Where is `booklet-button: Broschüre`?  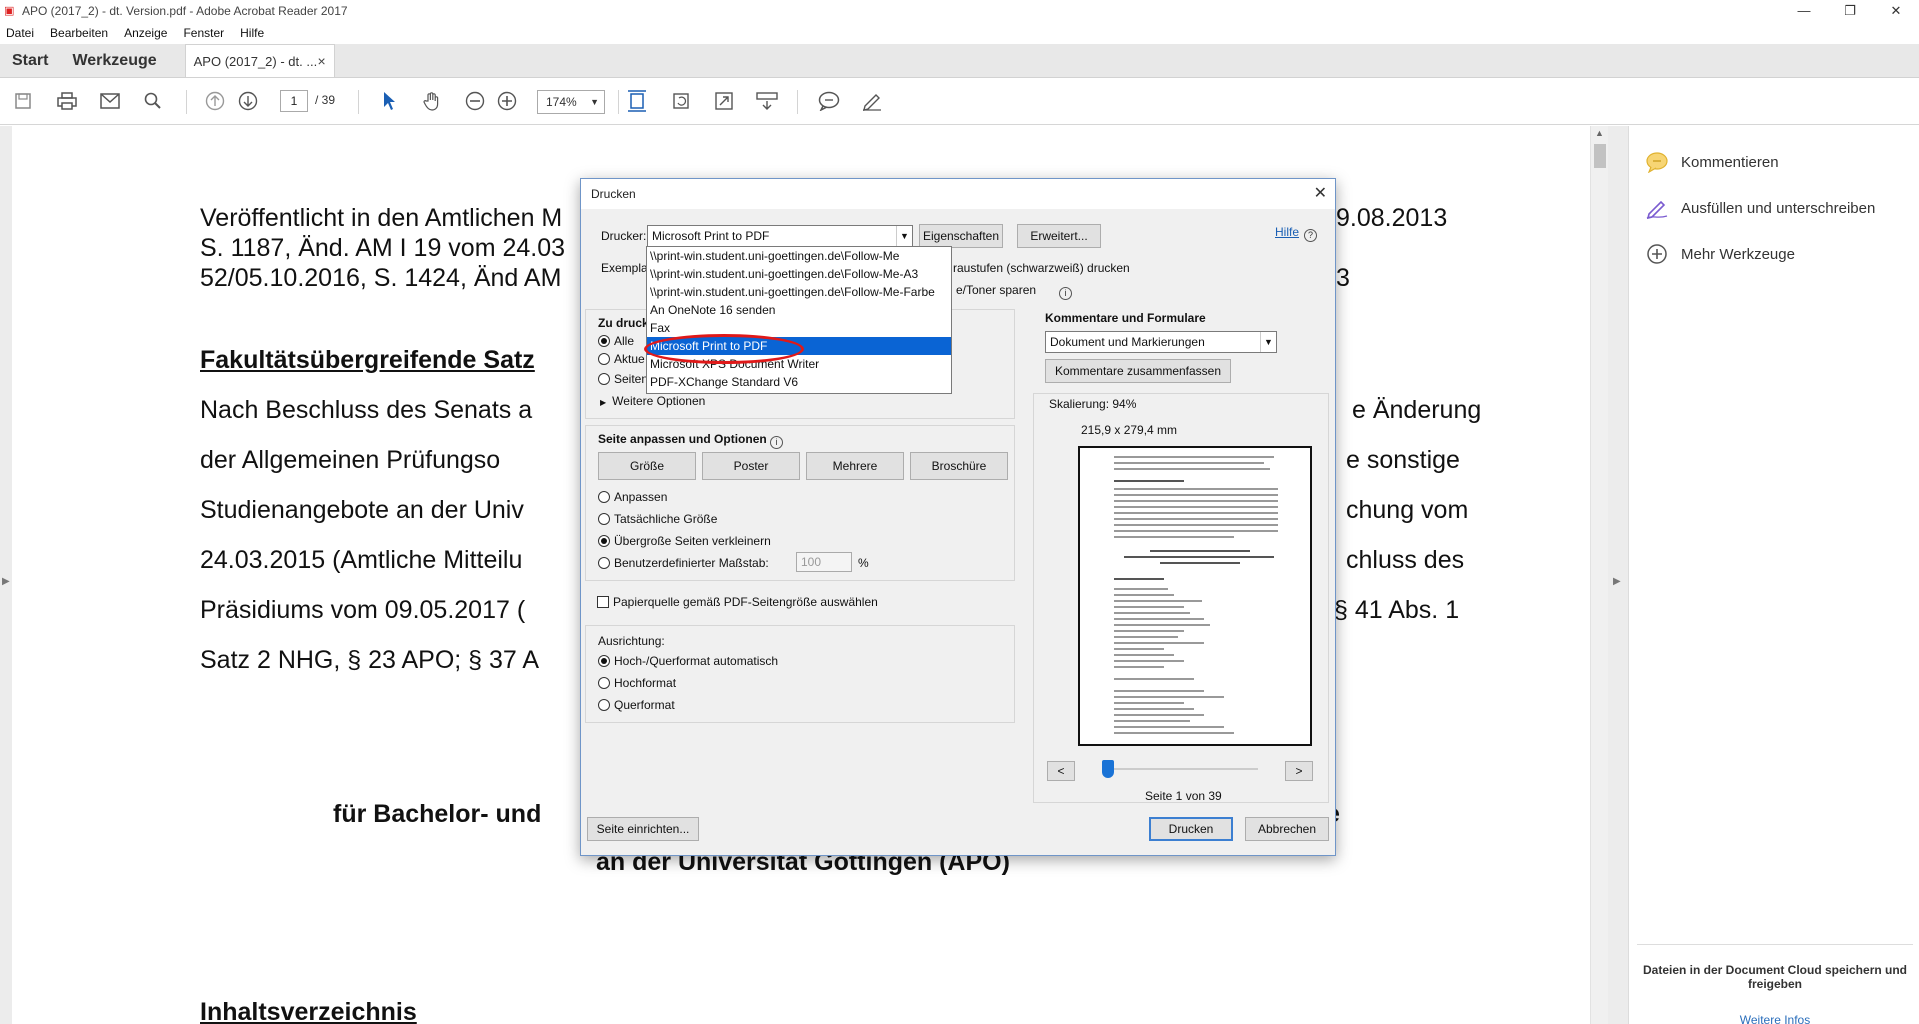 booklet-button: Broschüre is located at coordinates (959, 466).